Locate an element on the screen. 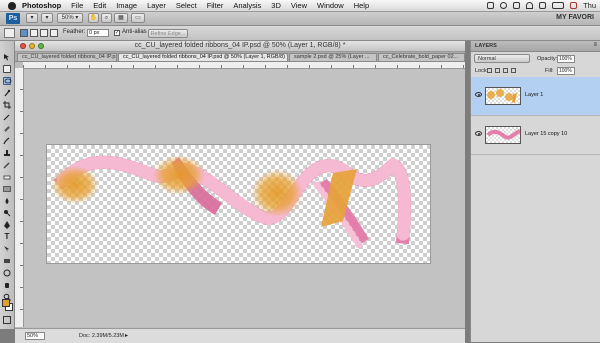 This screenshot has width=600, height=343. intersect-selection-icon is located at coordinates (54, 33).